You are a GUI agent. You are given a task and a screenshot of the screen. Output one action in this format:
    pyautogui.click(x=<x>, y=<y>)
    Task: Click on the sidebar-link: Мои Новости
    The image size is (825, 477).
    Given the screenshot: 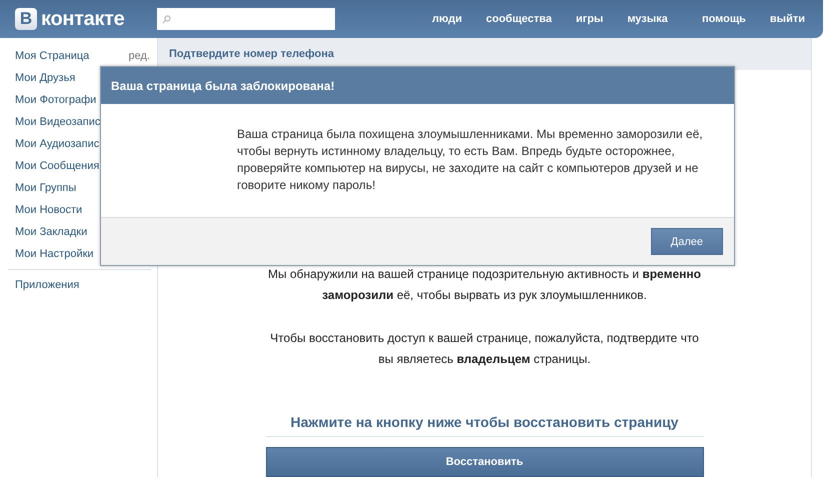 What is the action you would take?
    pyautogui.click(x=48, y=210)
    